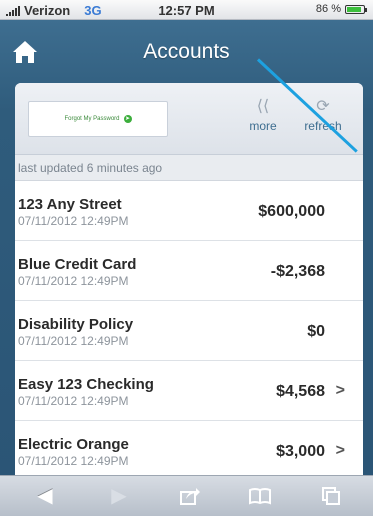 The width and height of the screenshot is (373, 516). I want to click on bookmarks-icon, so click(260, 496).